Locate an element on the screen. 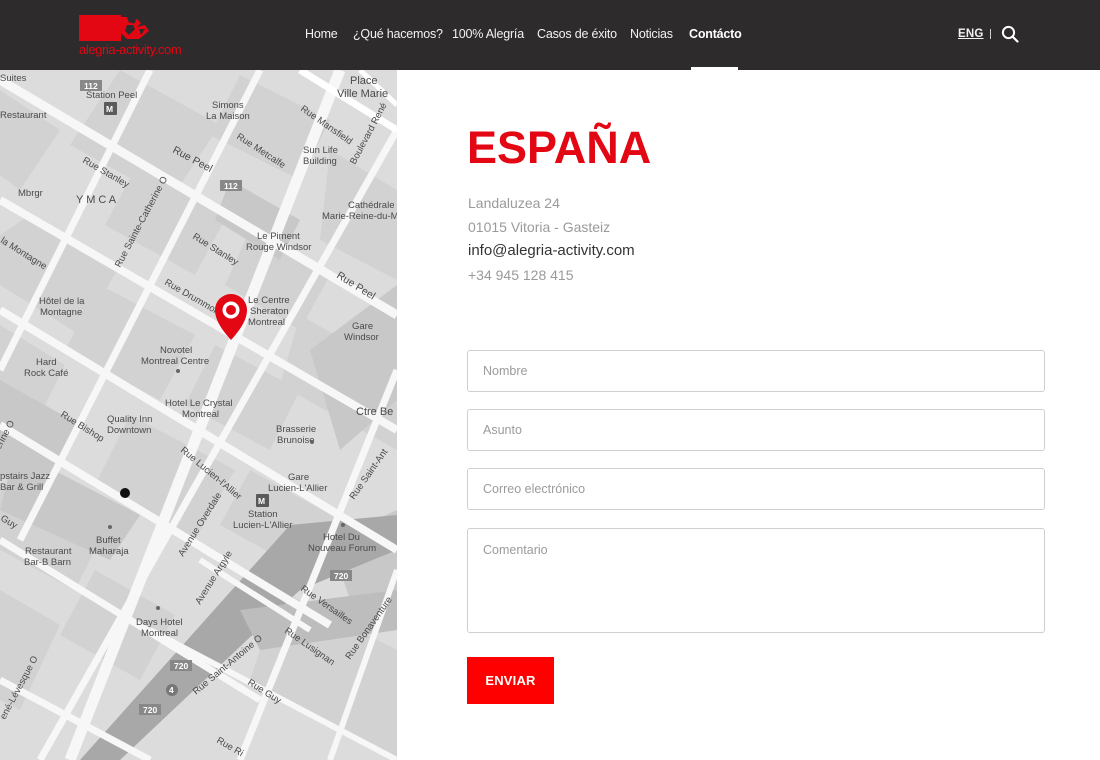  map-label: Downtown is located at coordinates (129, 430).